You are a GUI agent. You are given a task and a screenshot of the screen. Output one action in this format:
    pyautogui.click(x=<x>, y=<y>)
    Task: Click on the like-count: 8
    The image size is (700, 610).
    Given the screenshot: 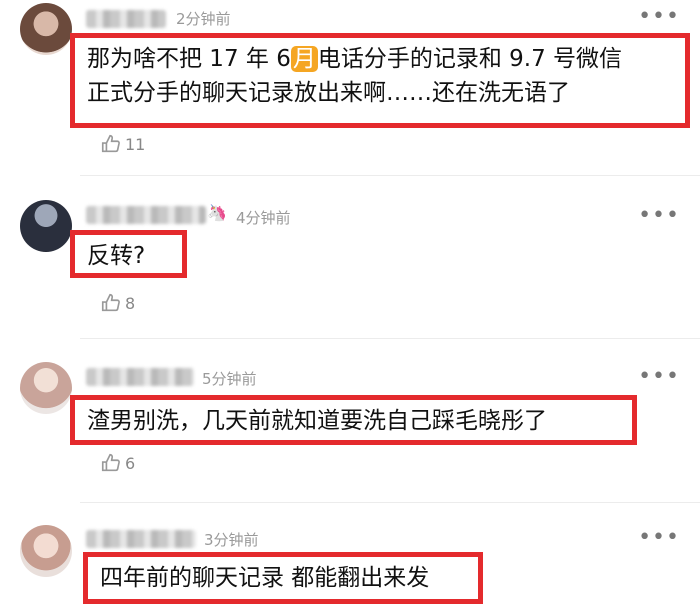 What is the action you would take?
    pyautogui.click(x=130, y=303)
    